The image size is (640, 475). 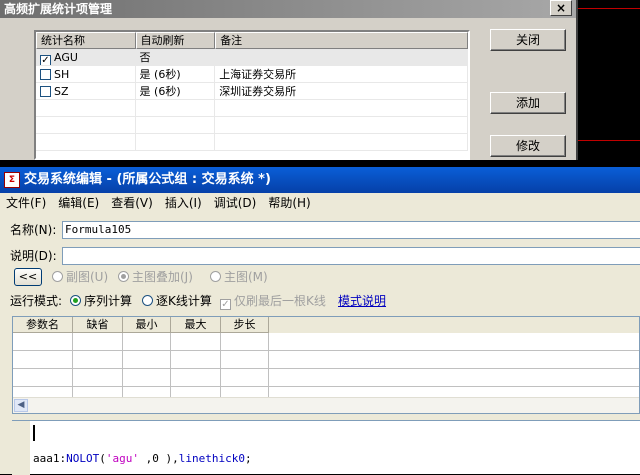 I want to click on sequential-label: 序列计算, so click(x=108, y=301).